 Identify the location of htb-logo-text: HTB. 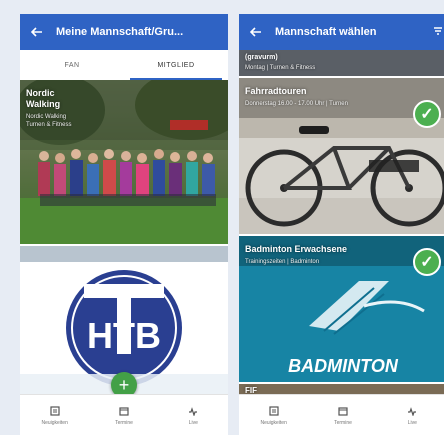
(124, 335).